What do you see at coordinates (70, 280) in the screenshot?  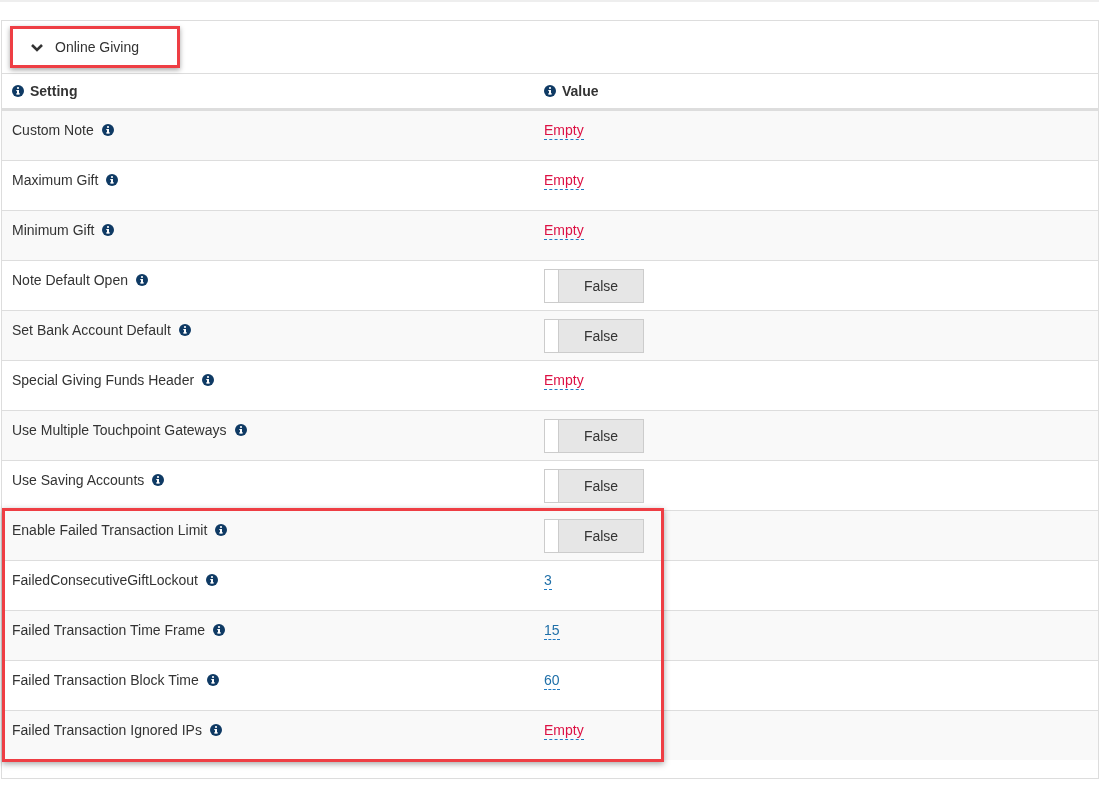 I see `setting-label: Note Default Open` at bounding box center [70, 280].